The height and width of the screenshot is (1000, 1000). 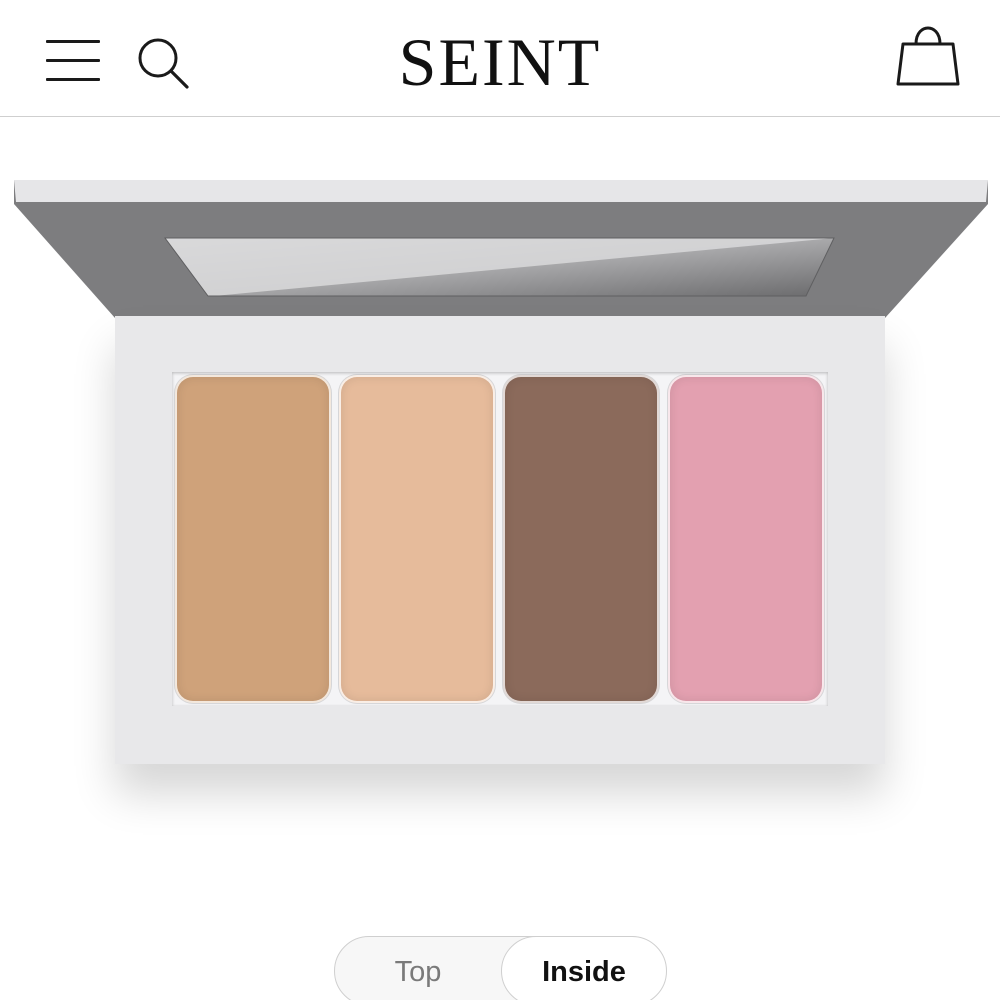 I want to click on site-header: SEINT, so click(x=500, y=58).